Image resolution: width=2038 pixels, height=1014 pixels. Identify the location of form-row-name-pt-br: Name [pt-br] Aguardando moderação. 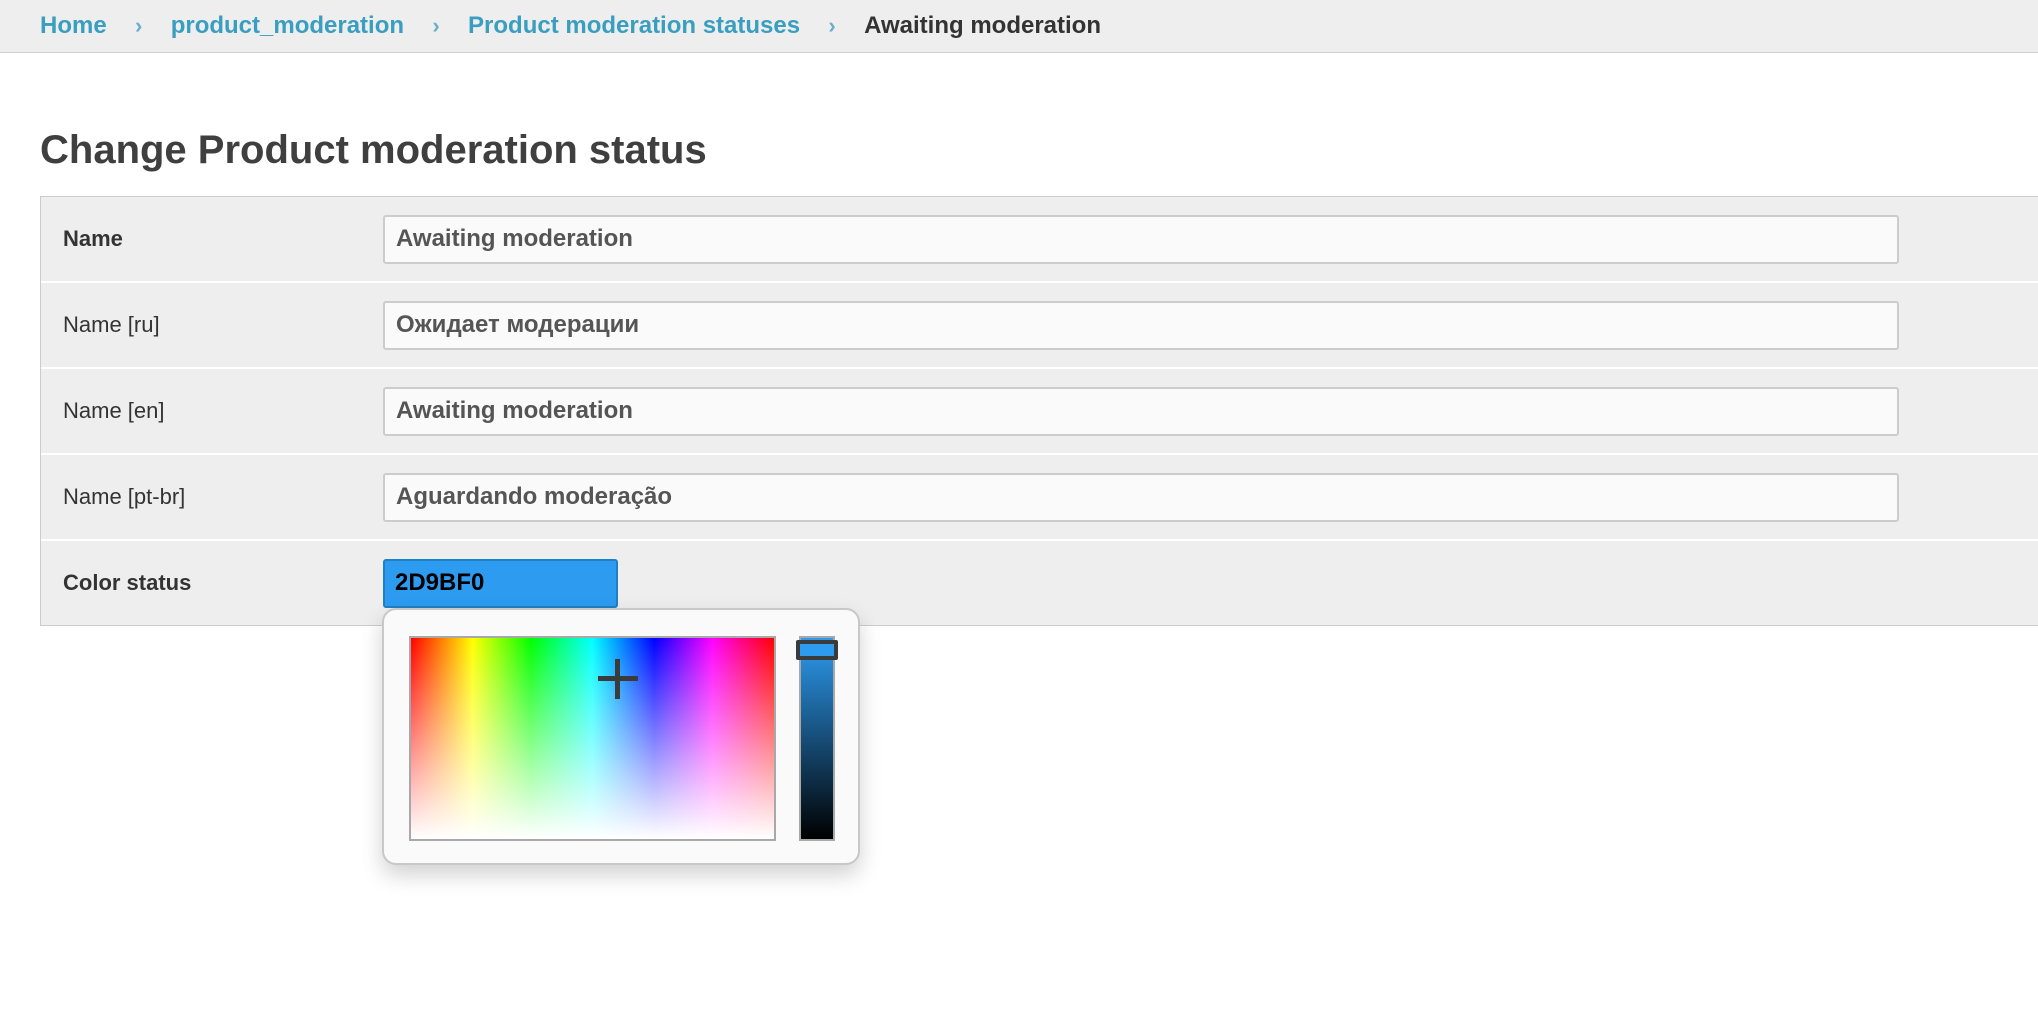
(1039, 496).